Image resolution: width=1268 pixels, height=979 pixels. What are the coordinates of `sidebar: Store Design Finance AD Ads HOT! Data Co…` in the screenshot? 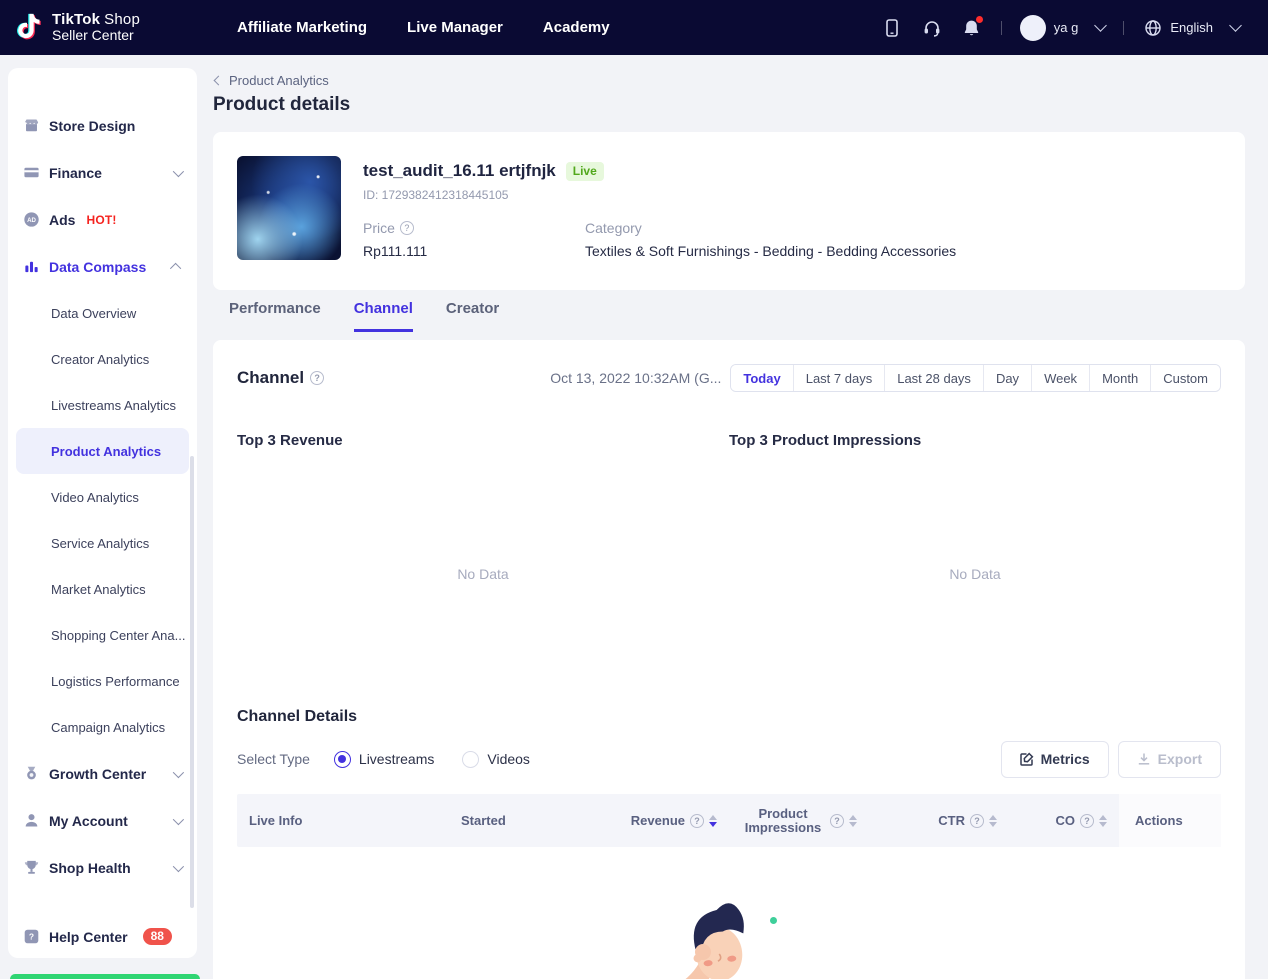 It's located at (102, 513).